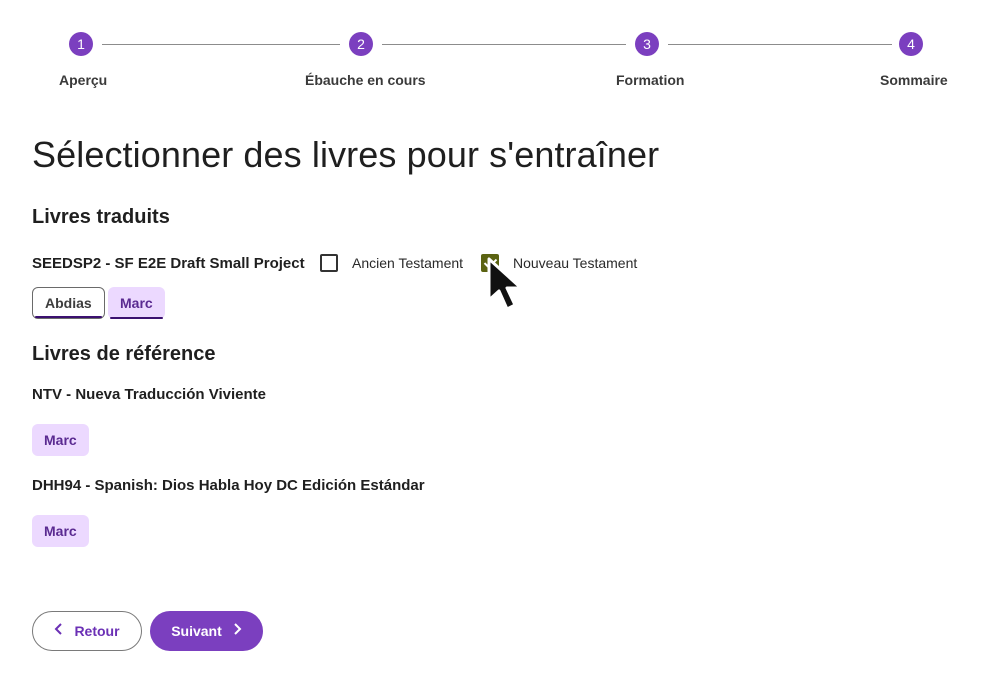  What do you see at coordinates (81, 44) in the screenshot?
I see `step-1-number: 1` at bounding box center [81, 44].